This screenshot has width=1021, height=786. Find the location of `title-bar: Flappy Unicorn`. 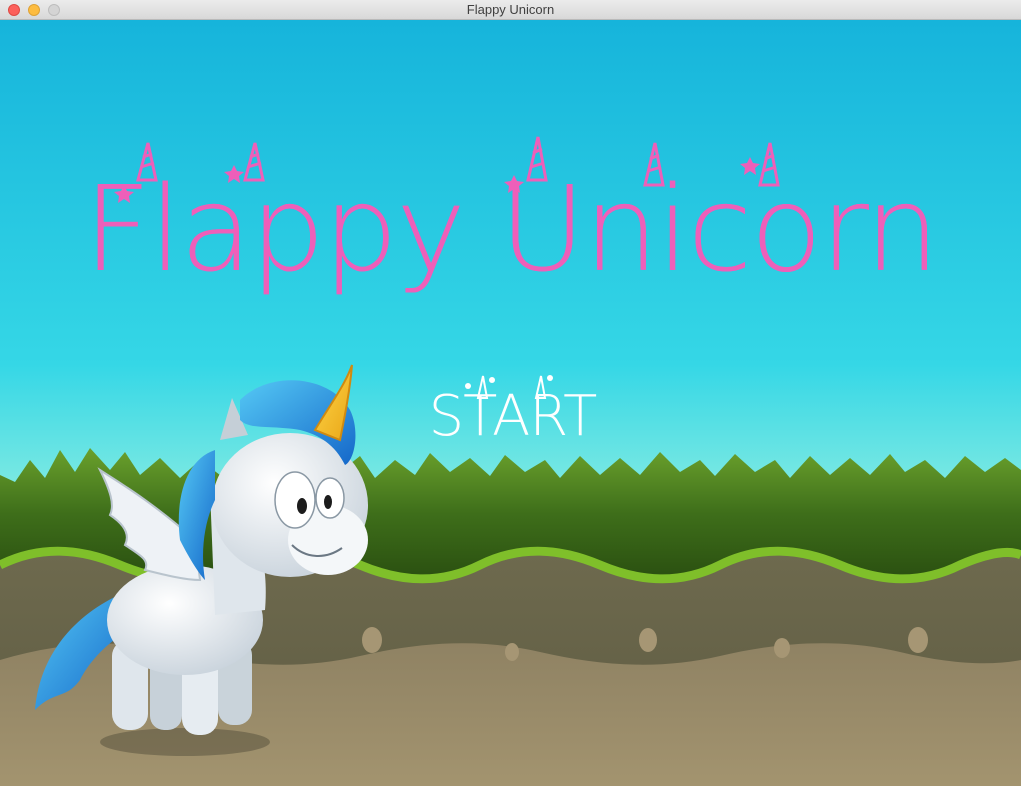

title-bar: Flappy Unicorn is located at coordinates (510, 10).